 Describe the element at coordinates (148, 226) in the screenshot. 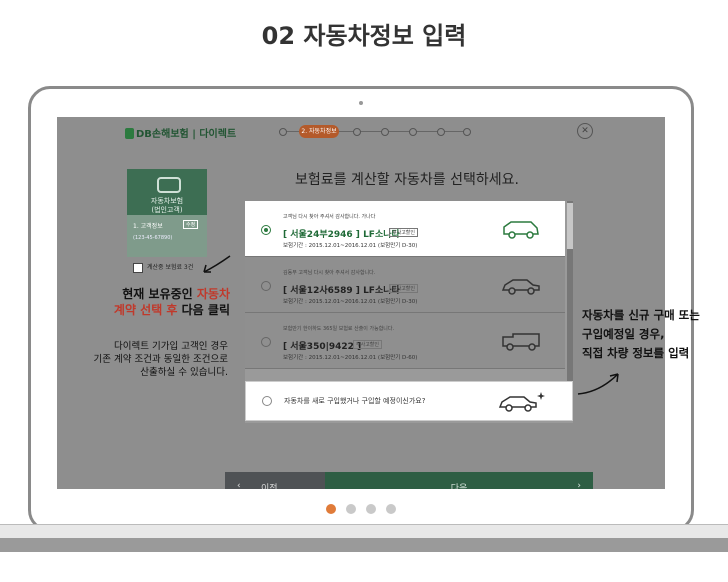

I see `customer-label: 1. 고객정보` at that location.